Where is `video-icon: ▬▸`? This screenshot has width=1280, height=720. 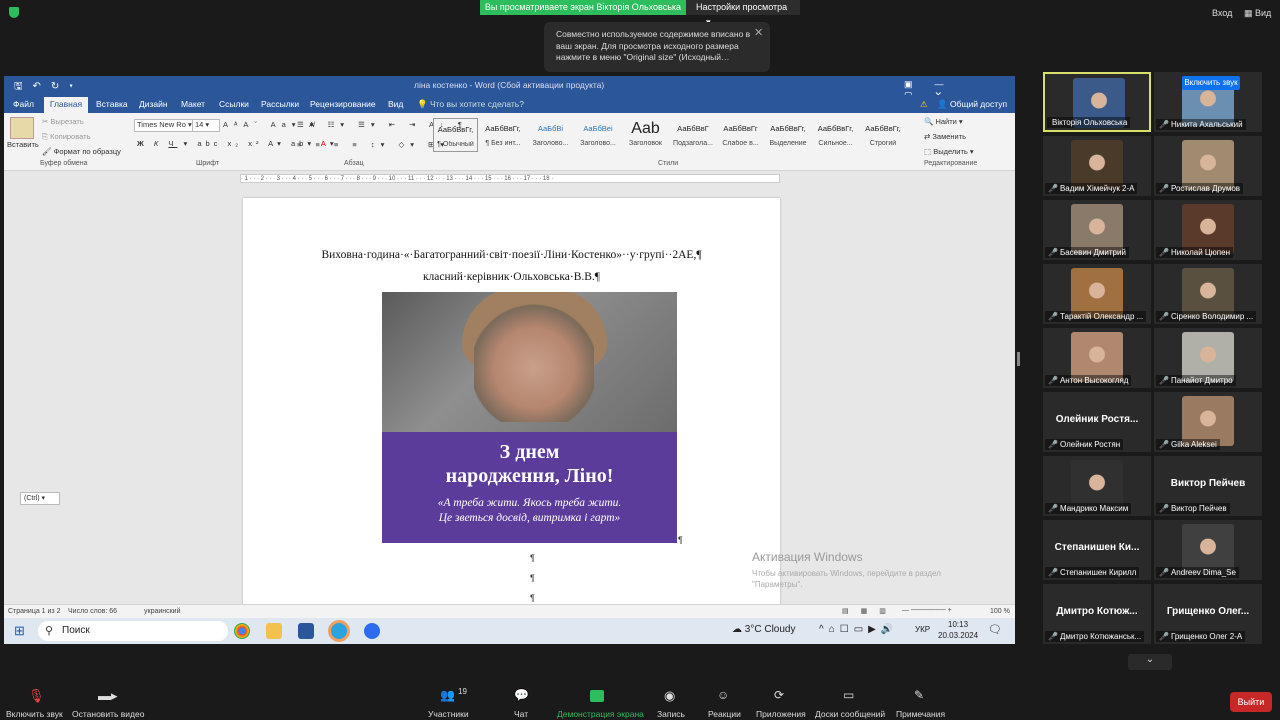
video-icon: ▬▸ is located at coordinates (108, 696).